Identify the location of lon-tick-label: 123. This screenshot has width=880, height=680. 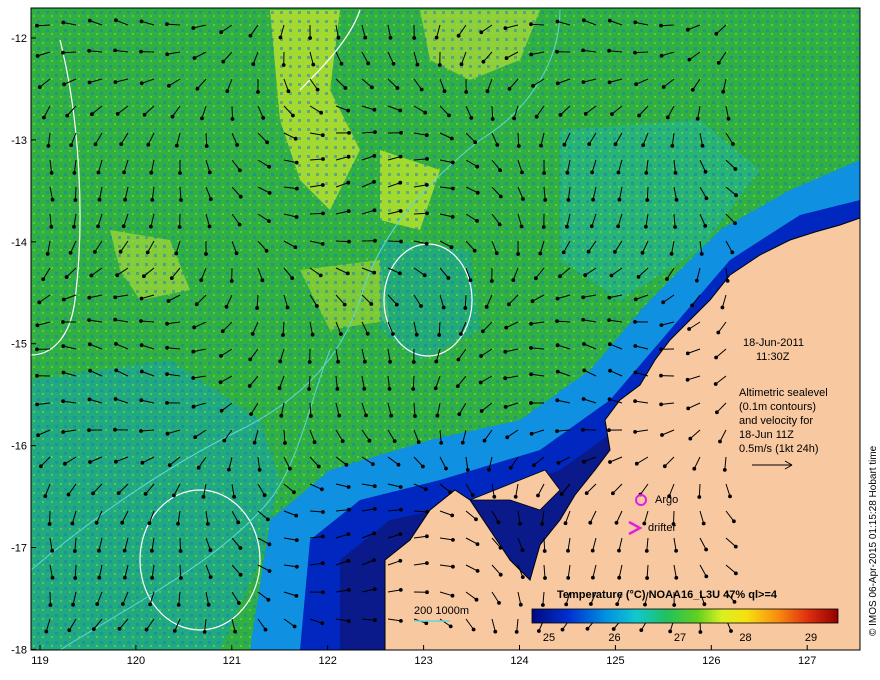
(423, 661).